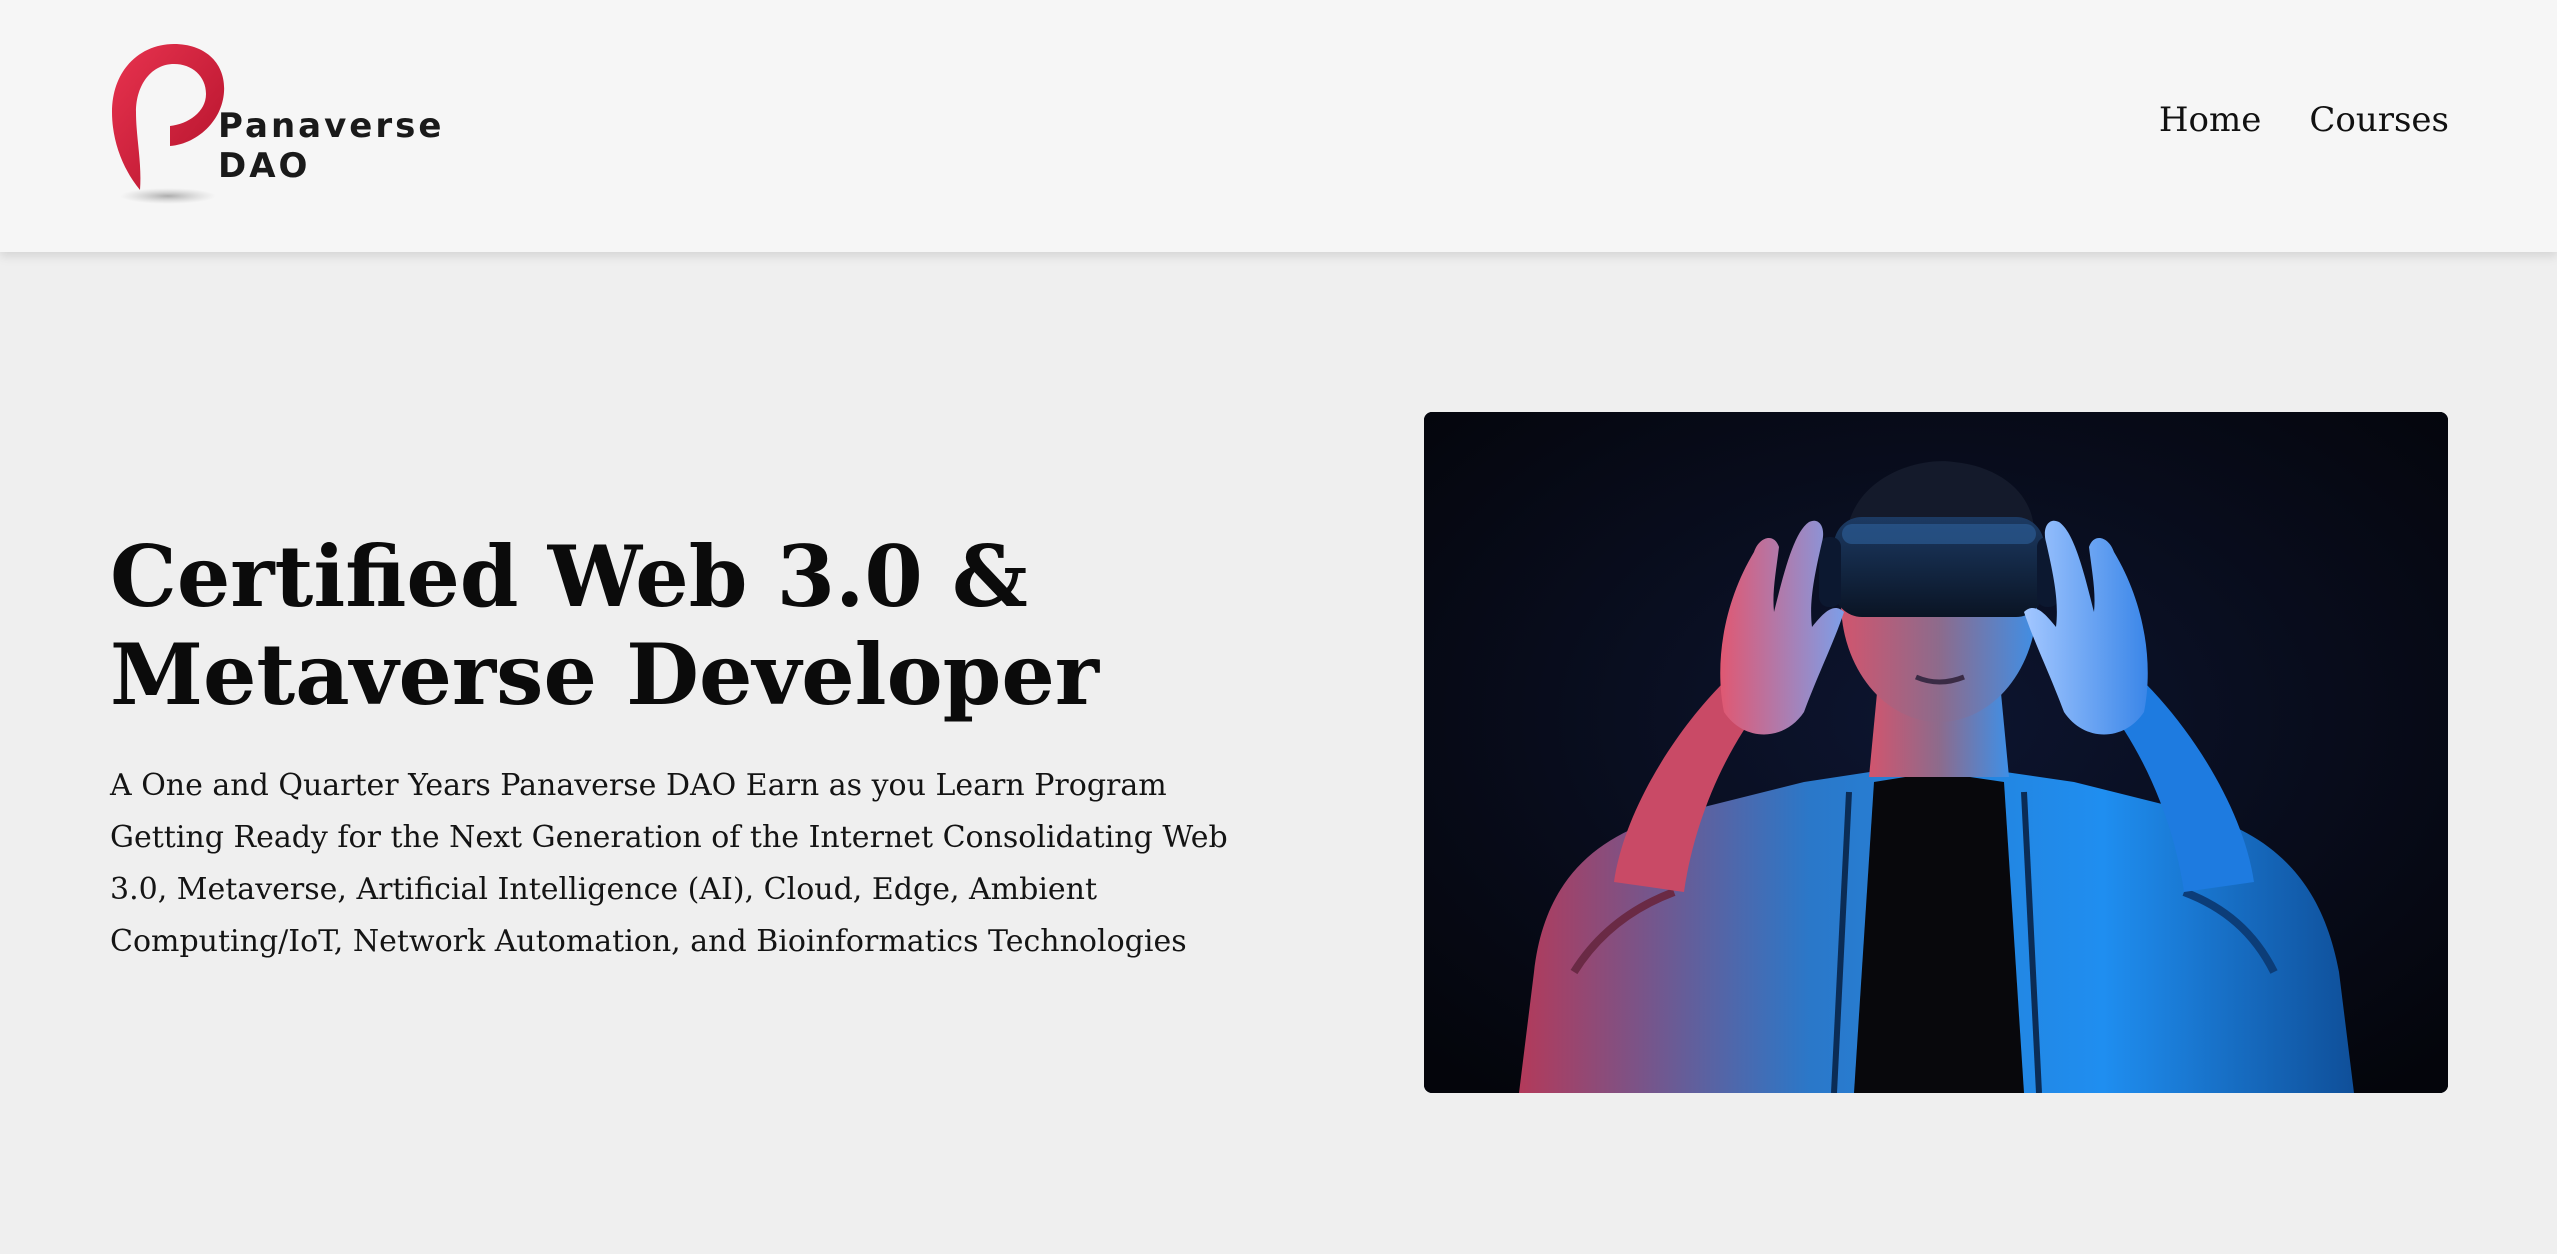 This screenshot has width=2557, height=1254. I want to click on hero-title-line-1: Certified Web 3.0 &, so click(569, 576).